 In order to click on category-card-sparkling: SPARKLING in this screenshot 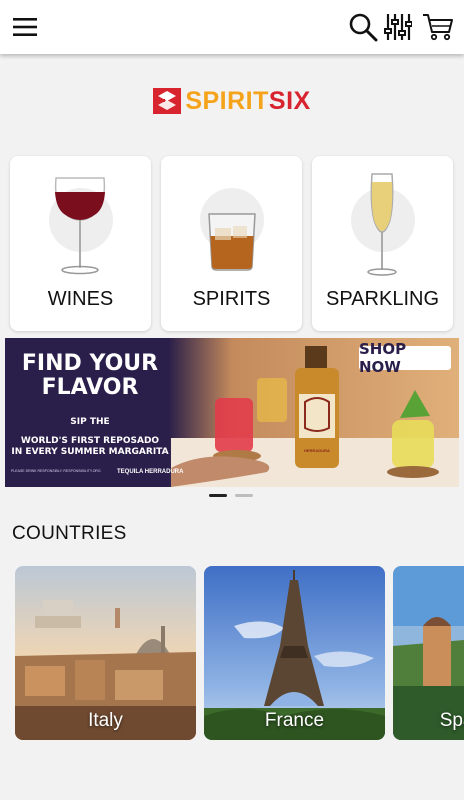, I will do `click(382, 243)`.